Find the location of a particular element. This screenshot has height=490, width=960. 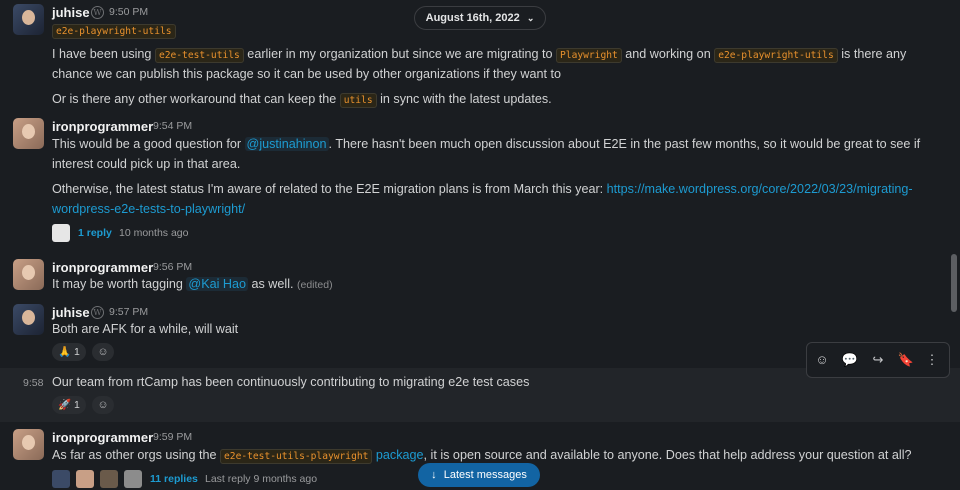

url-link: wordpress-e2e-tests-to-playwright/ is located at coordinates (148, 209).